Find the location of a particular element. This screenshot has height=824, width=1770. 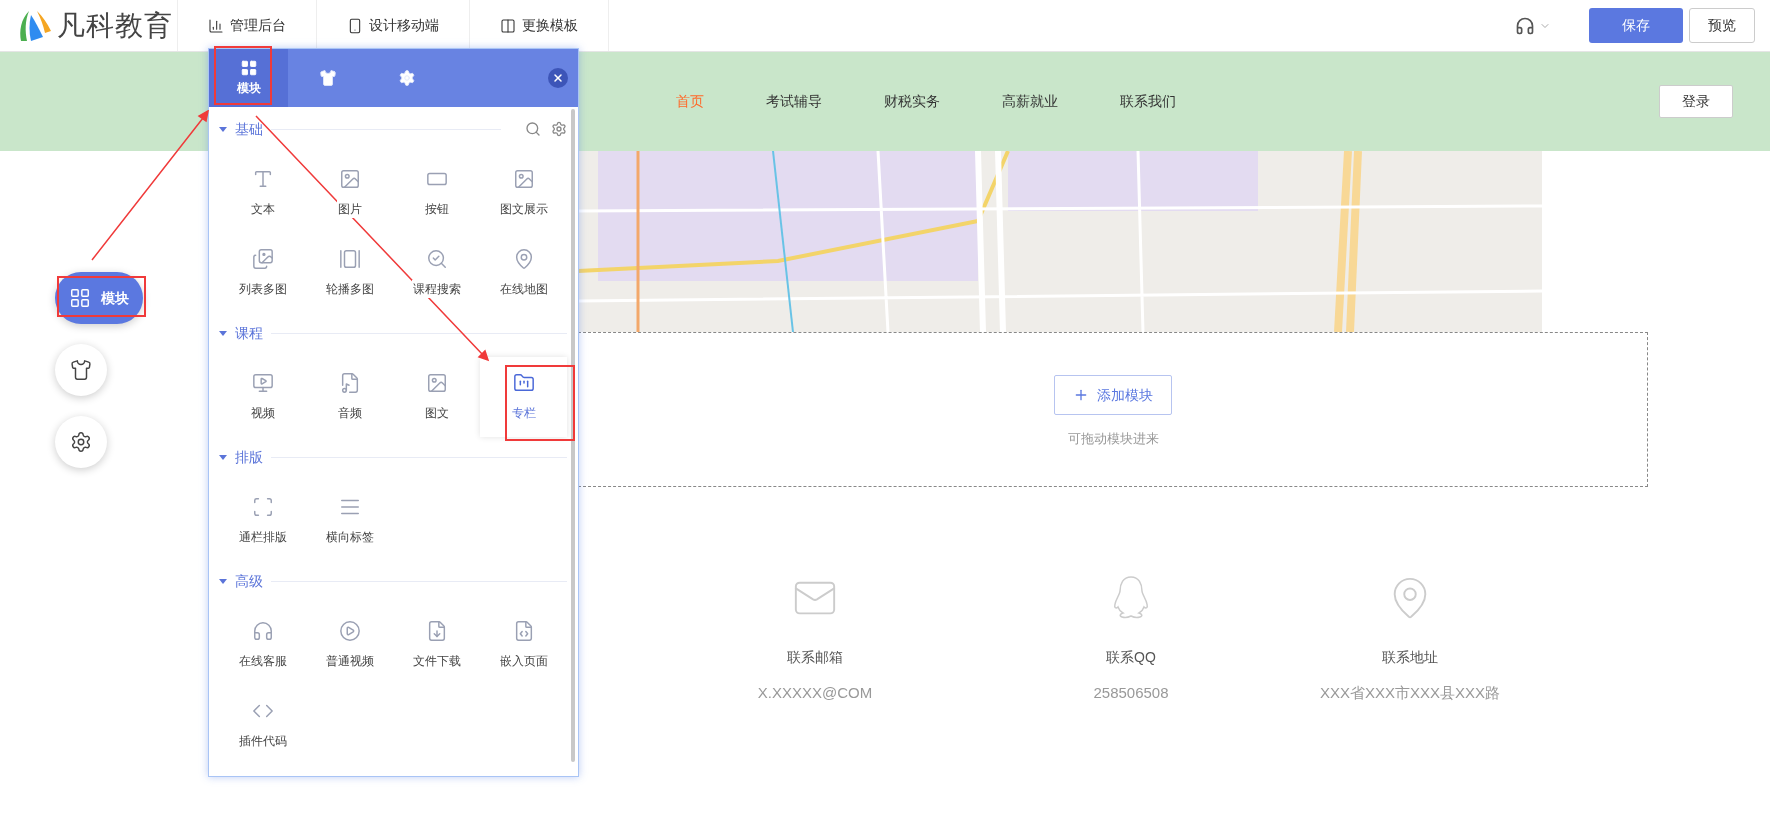

images-icon is located at coordinates (262, 259).